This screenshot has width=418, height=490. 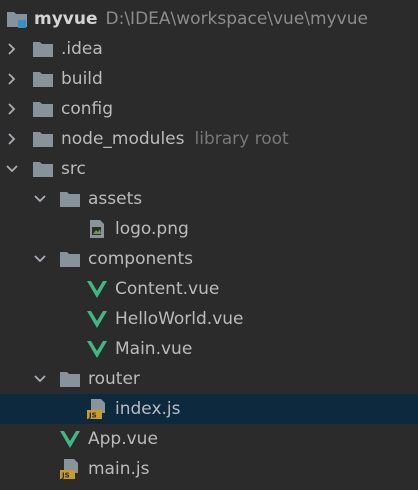 What do you see at coordinates (209, 349) in the screenshot?
I see `tree-row-main-vue: Main.vue` at bounding box center [209, 349].